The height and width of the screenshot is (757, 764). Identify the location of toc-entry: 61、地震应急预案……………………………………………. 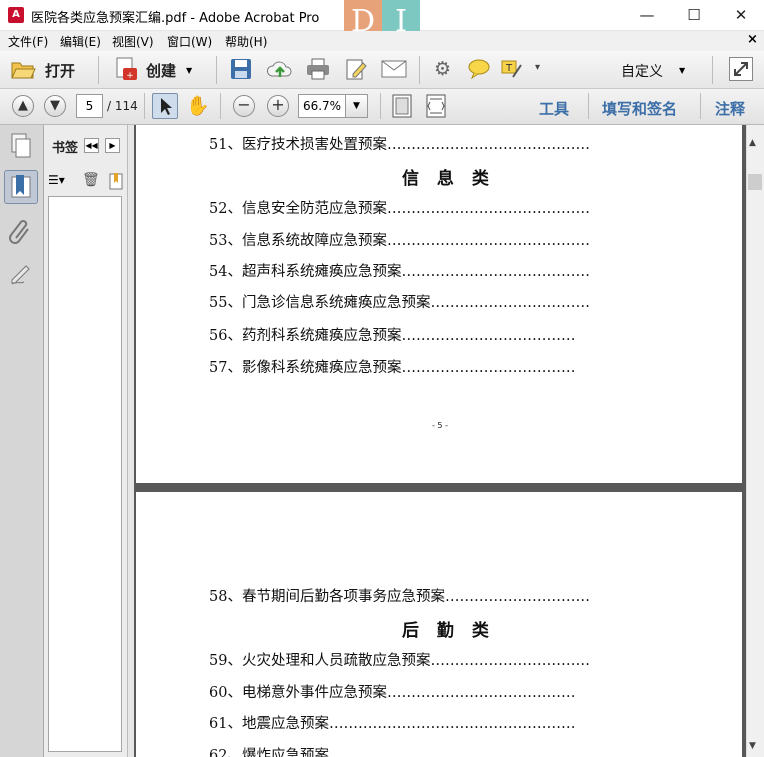
(392, 724).